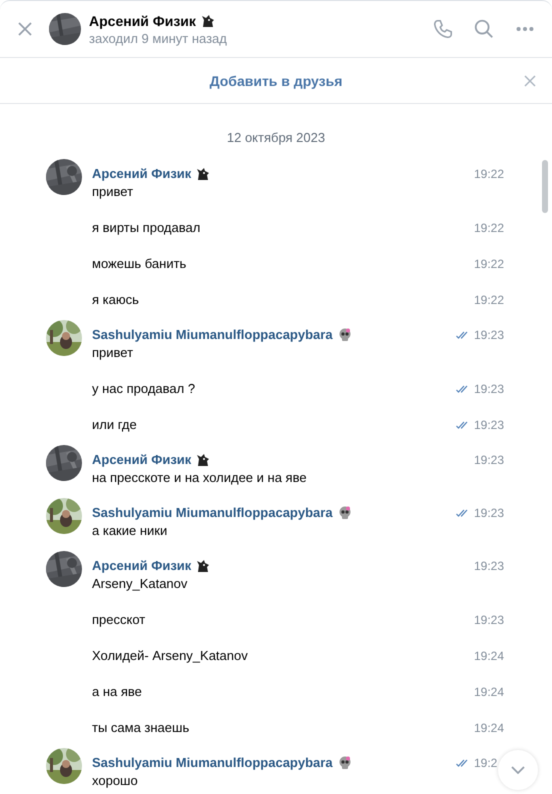 The height and width of the screenshot is (794, 552). What do you see at coordinates (140, 584) in the screenshot?
I see `message-text: Arseny_Katanov` at bounding box center [140, 584].